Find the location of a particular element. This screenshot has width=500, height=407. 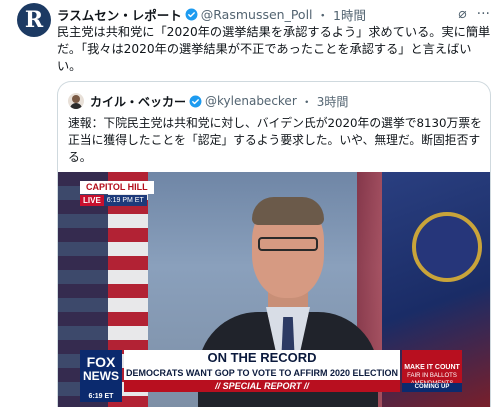

location-tag: CAPITOL HILL is located at coordinates (117, 187).